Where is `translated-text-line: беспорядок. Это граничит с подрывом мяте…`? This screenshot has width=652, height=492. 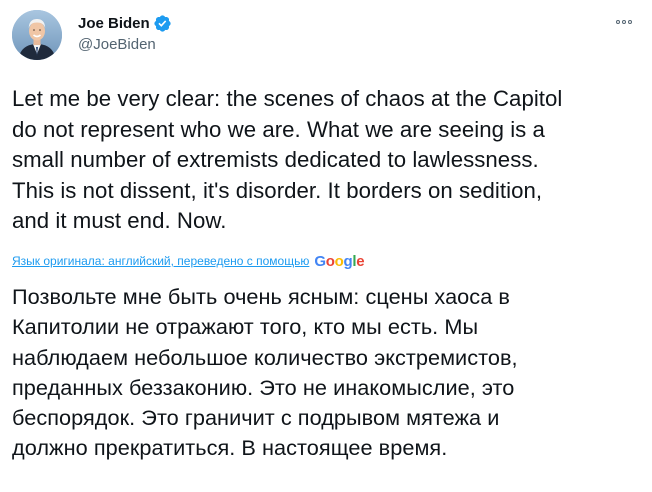 translated-text-line: беспорядок. Это граничит с подрывом мяте… is located at coordinates (256, 418).